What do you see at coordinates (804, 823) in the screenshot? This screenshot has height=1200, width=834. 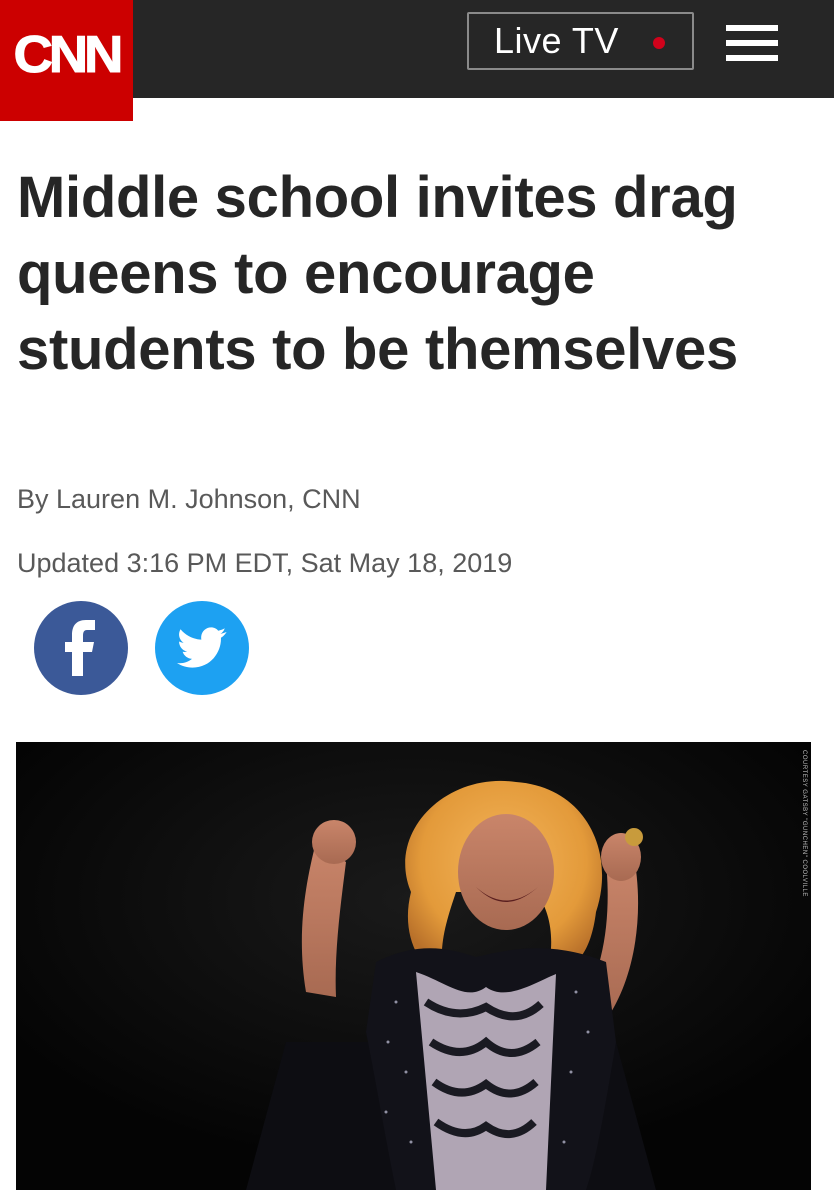 I see `image-credit: COURTESY GATSBY "GUNCHEN" COOLVILLE` at bounding box center [804, 823].